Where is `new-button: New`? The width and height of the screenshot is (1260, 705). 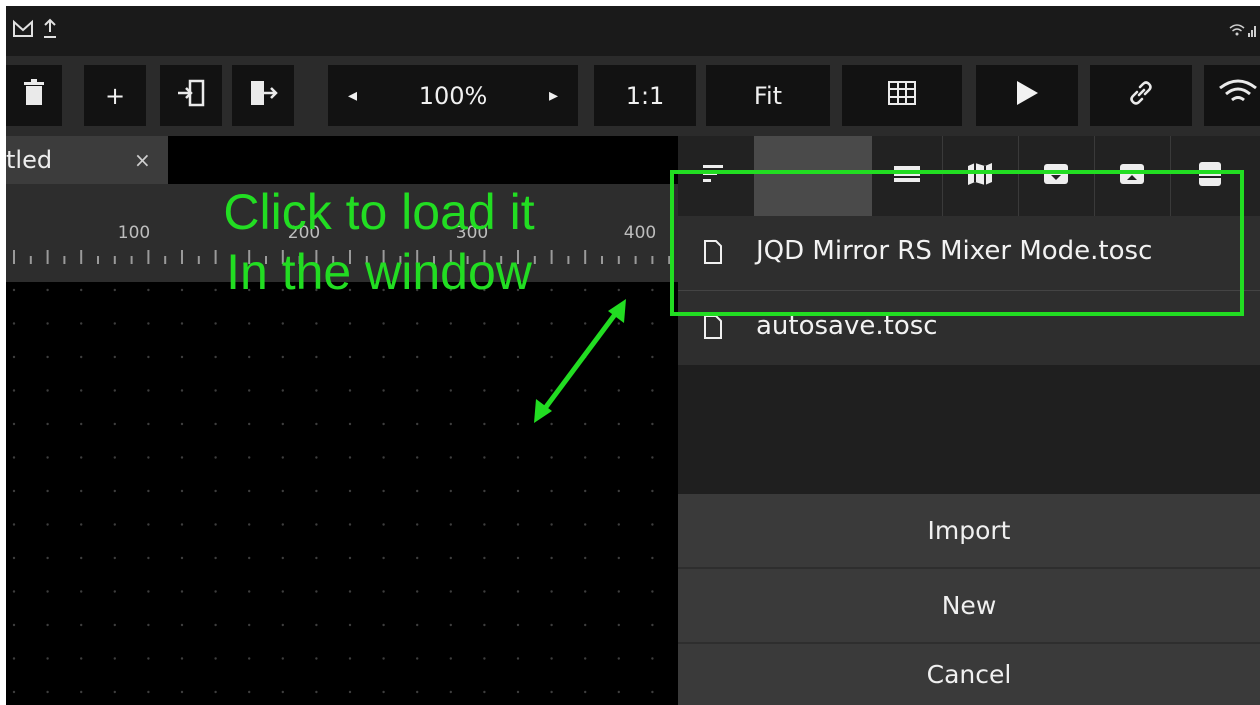
new-button: New is located at coordinates (969, 605).